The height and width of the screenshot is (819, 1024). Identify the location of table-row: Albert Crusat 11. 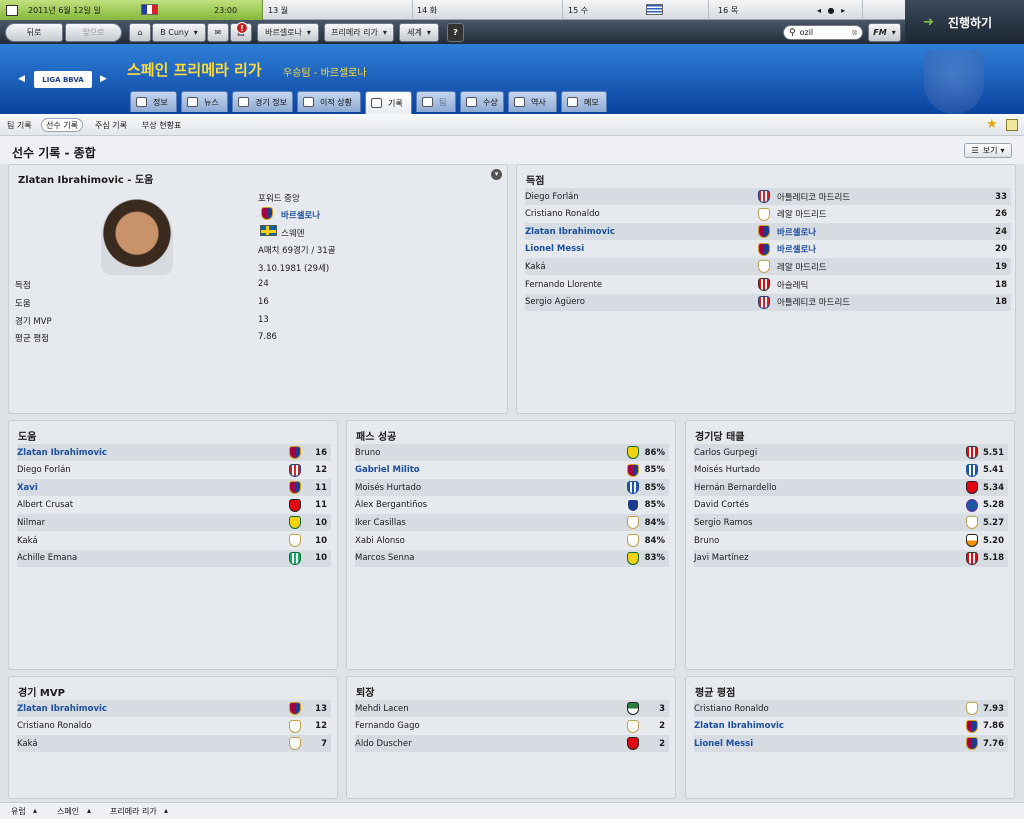
(174, 505).